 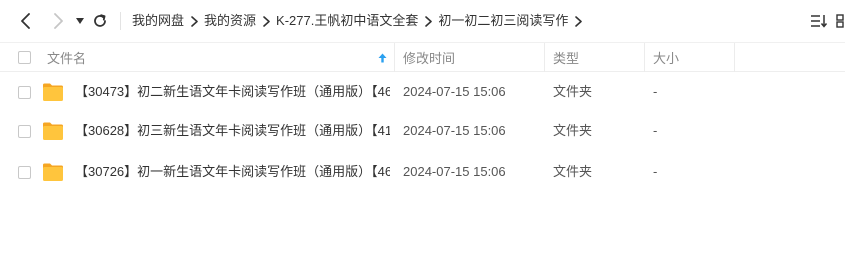 I want to click on column-header-type-label: 类型, so click(x=566, y=58).